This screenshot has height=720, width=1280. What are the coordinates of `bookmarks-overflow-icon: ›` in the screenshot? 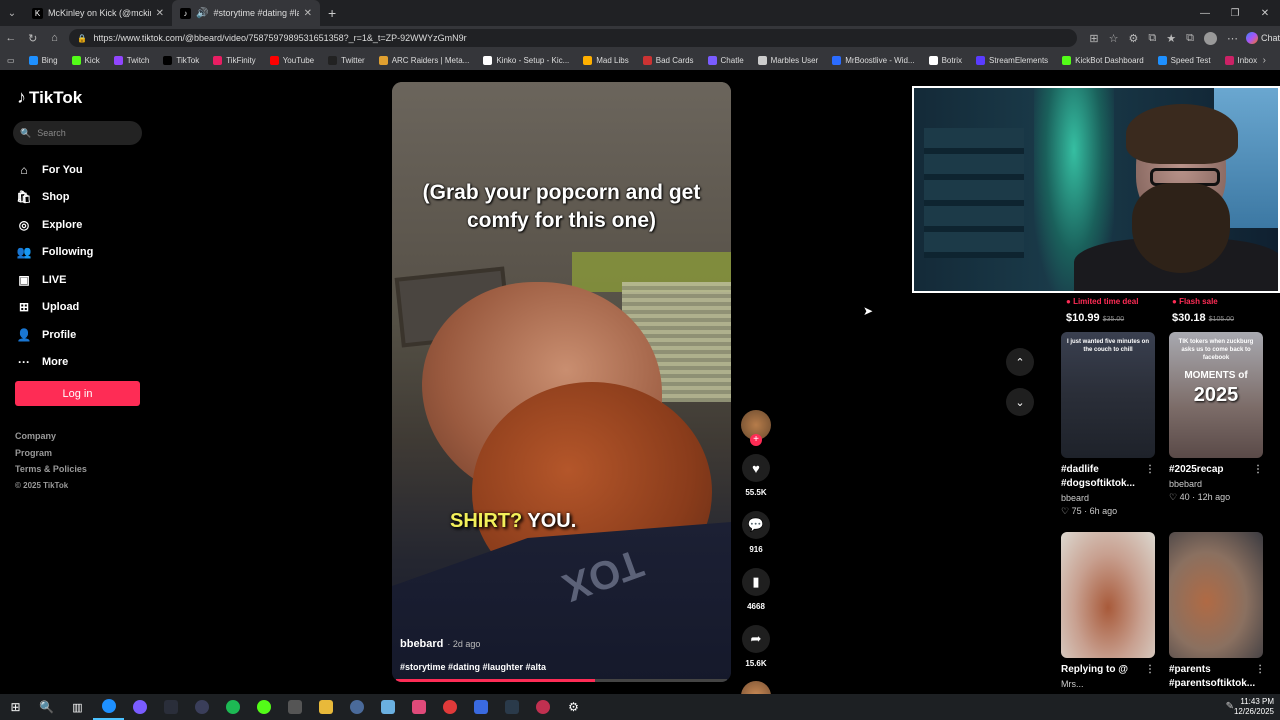 It's located at (1264, 60).